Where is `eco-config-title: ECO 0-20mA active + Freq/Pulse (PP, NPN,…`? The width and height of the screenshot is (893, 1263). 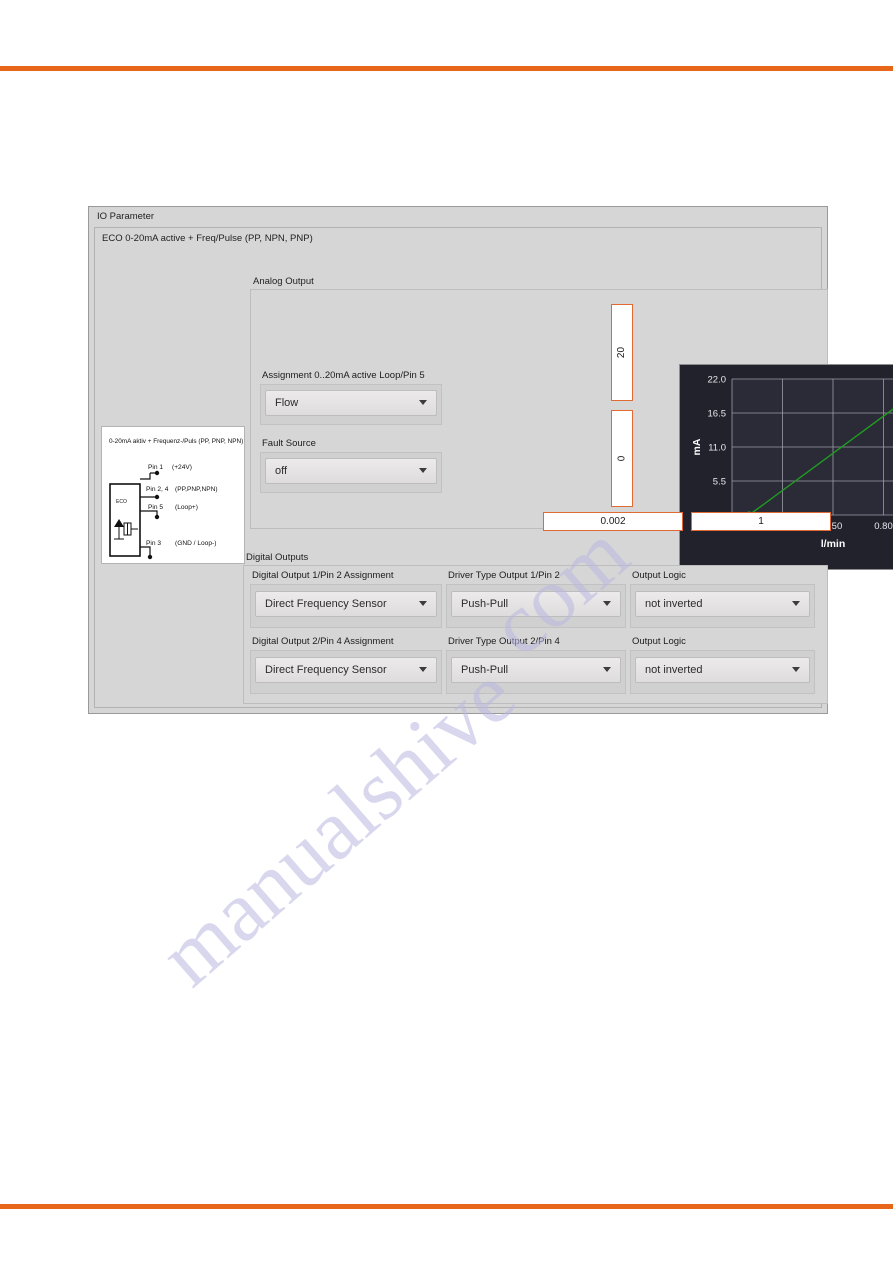
eco-config-title: ECO 0-20mA active + Freq/Pulse (PP, NPN,… is located at coordinates (207, 238).